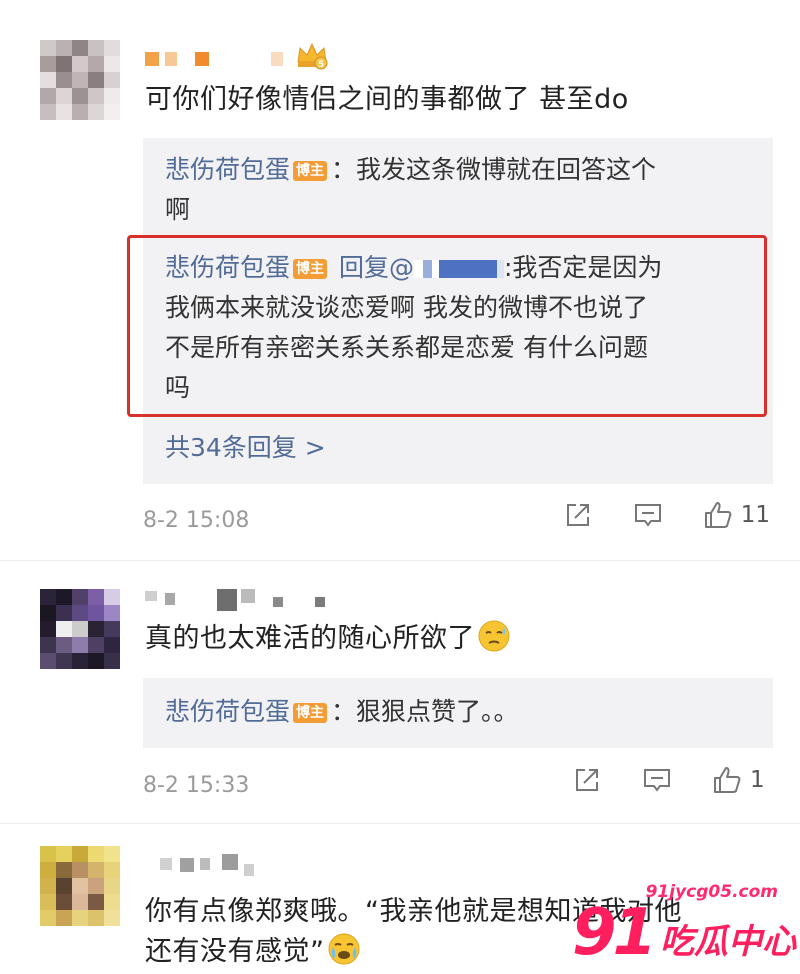 This screenshot has height=974, width=800. What do you see at coordinates (321, 65) in the screenshot?
I see `svg-text: 5` at bounding box center [321, 65].